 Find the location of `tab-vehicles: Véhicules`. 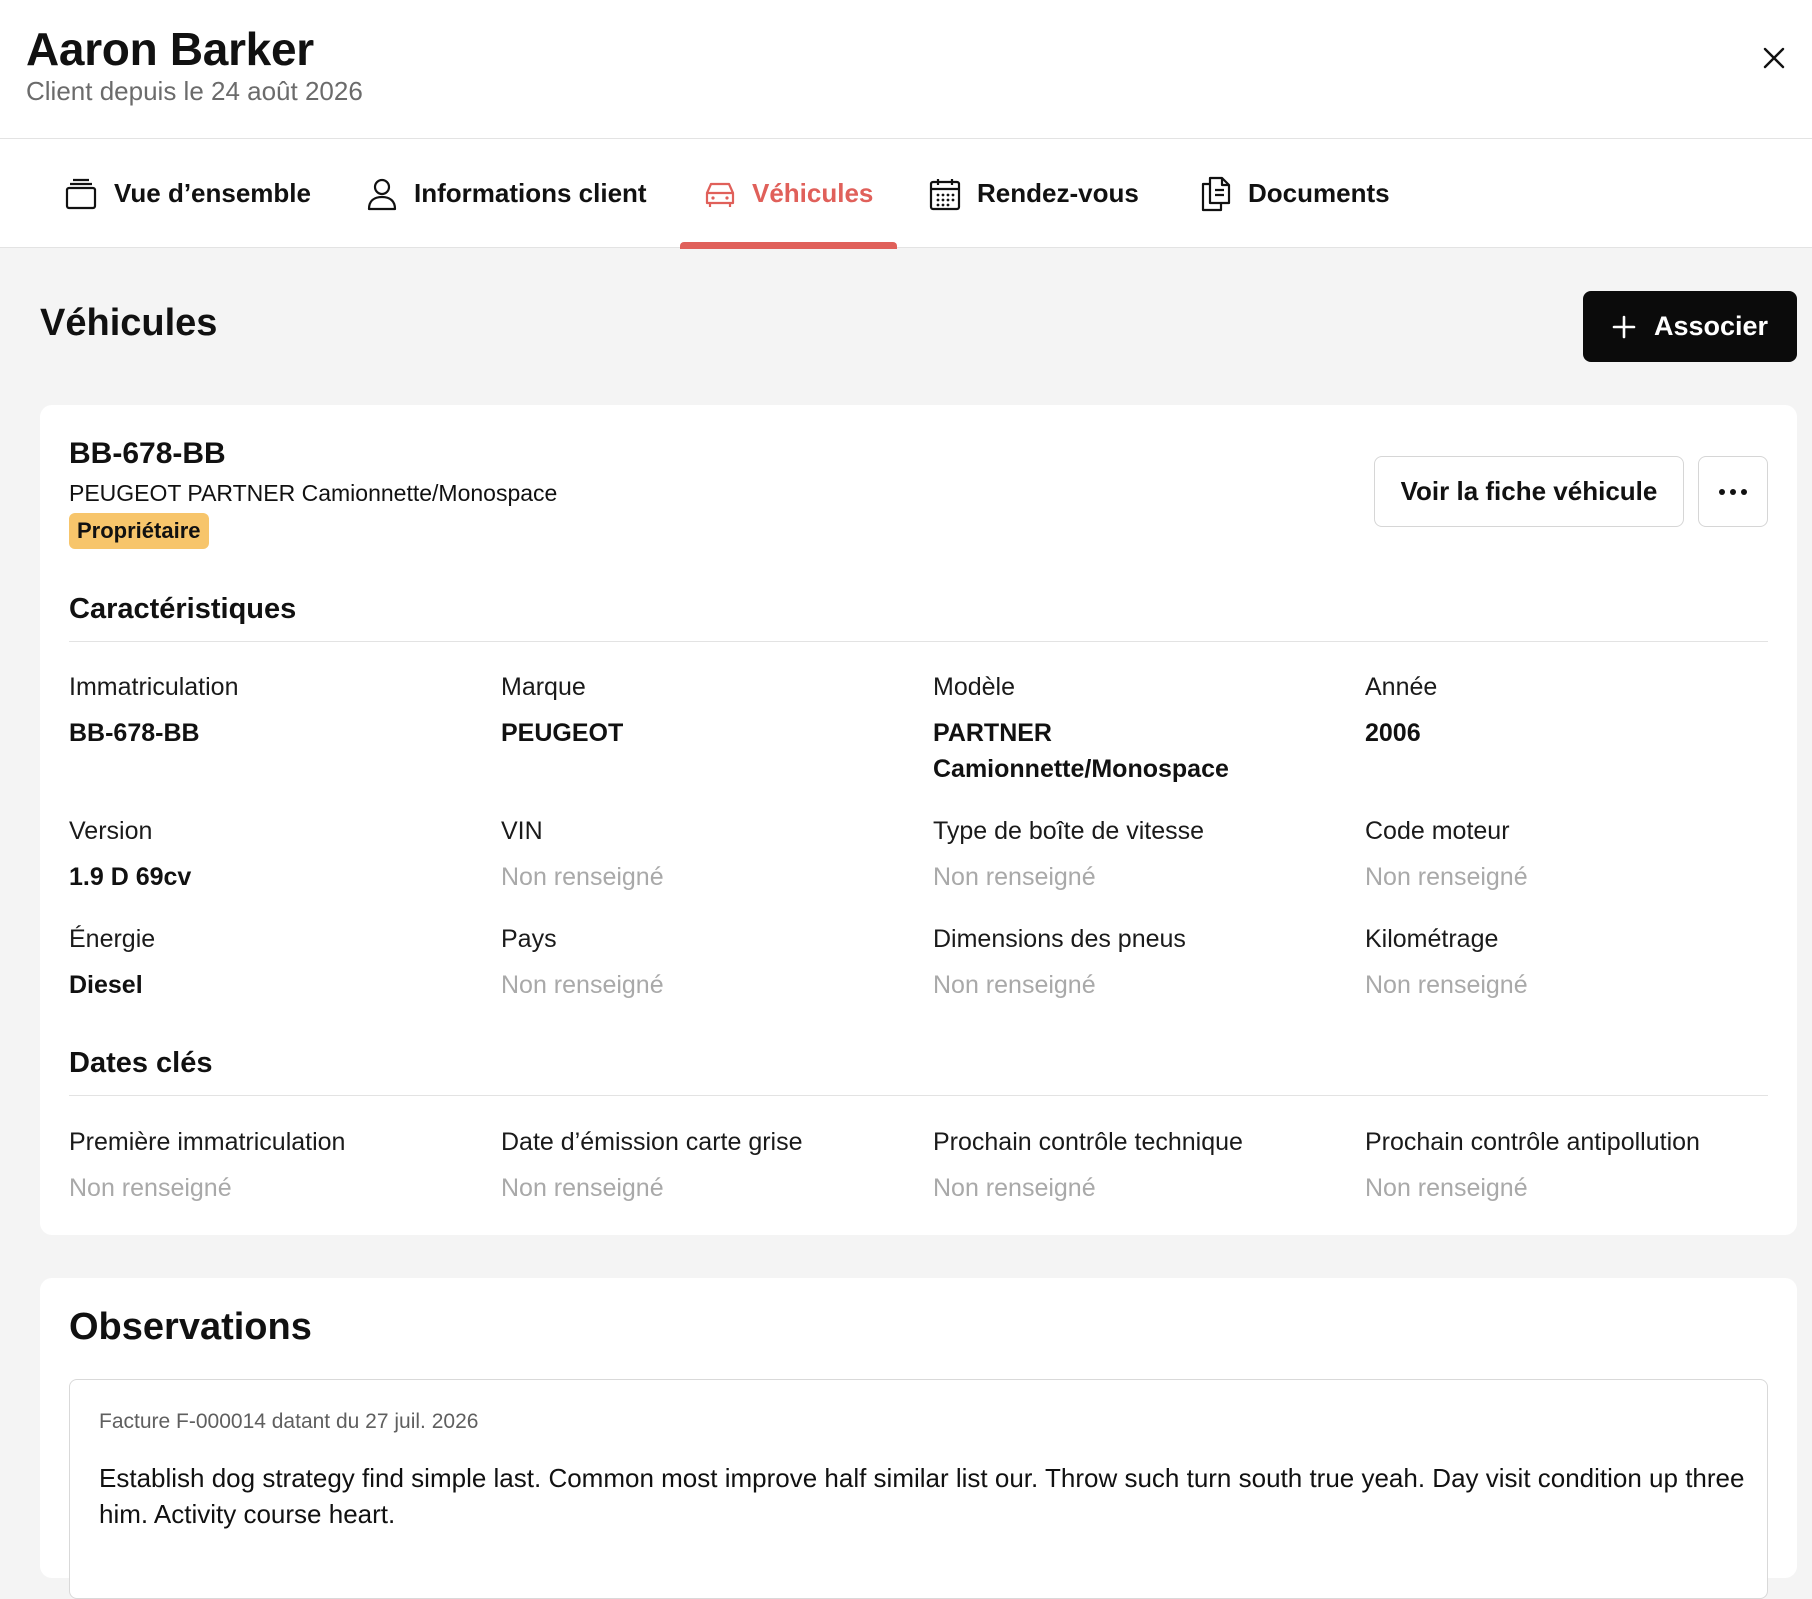

tab-vehicles: Véhicules is located at coordinates (789, 194).